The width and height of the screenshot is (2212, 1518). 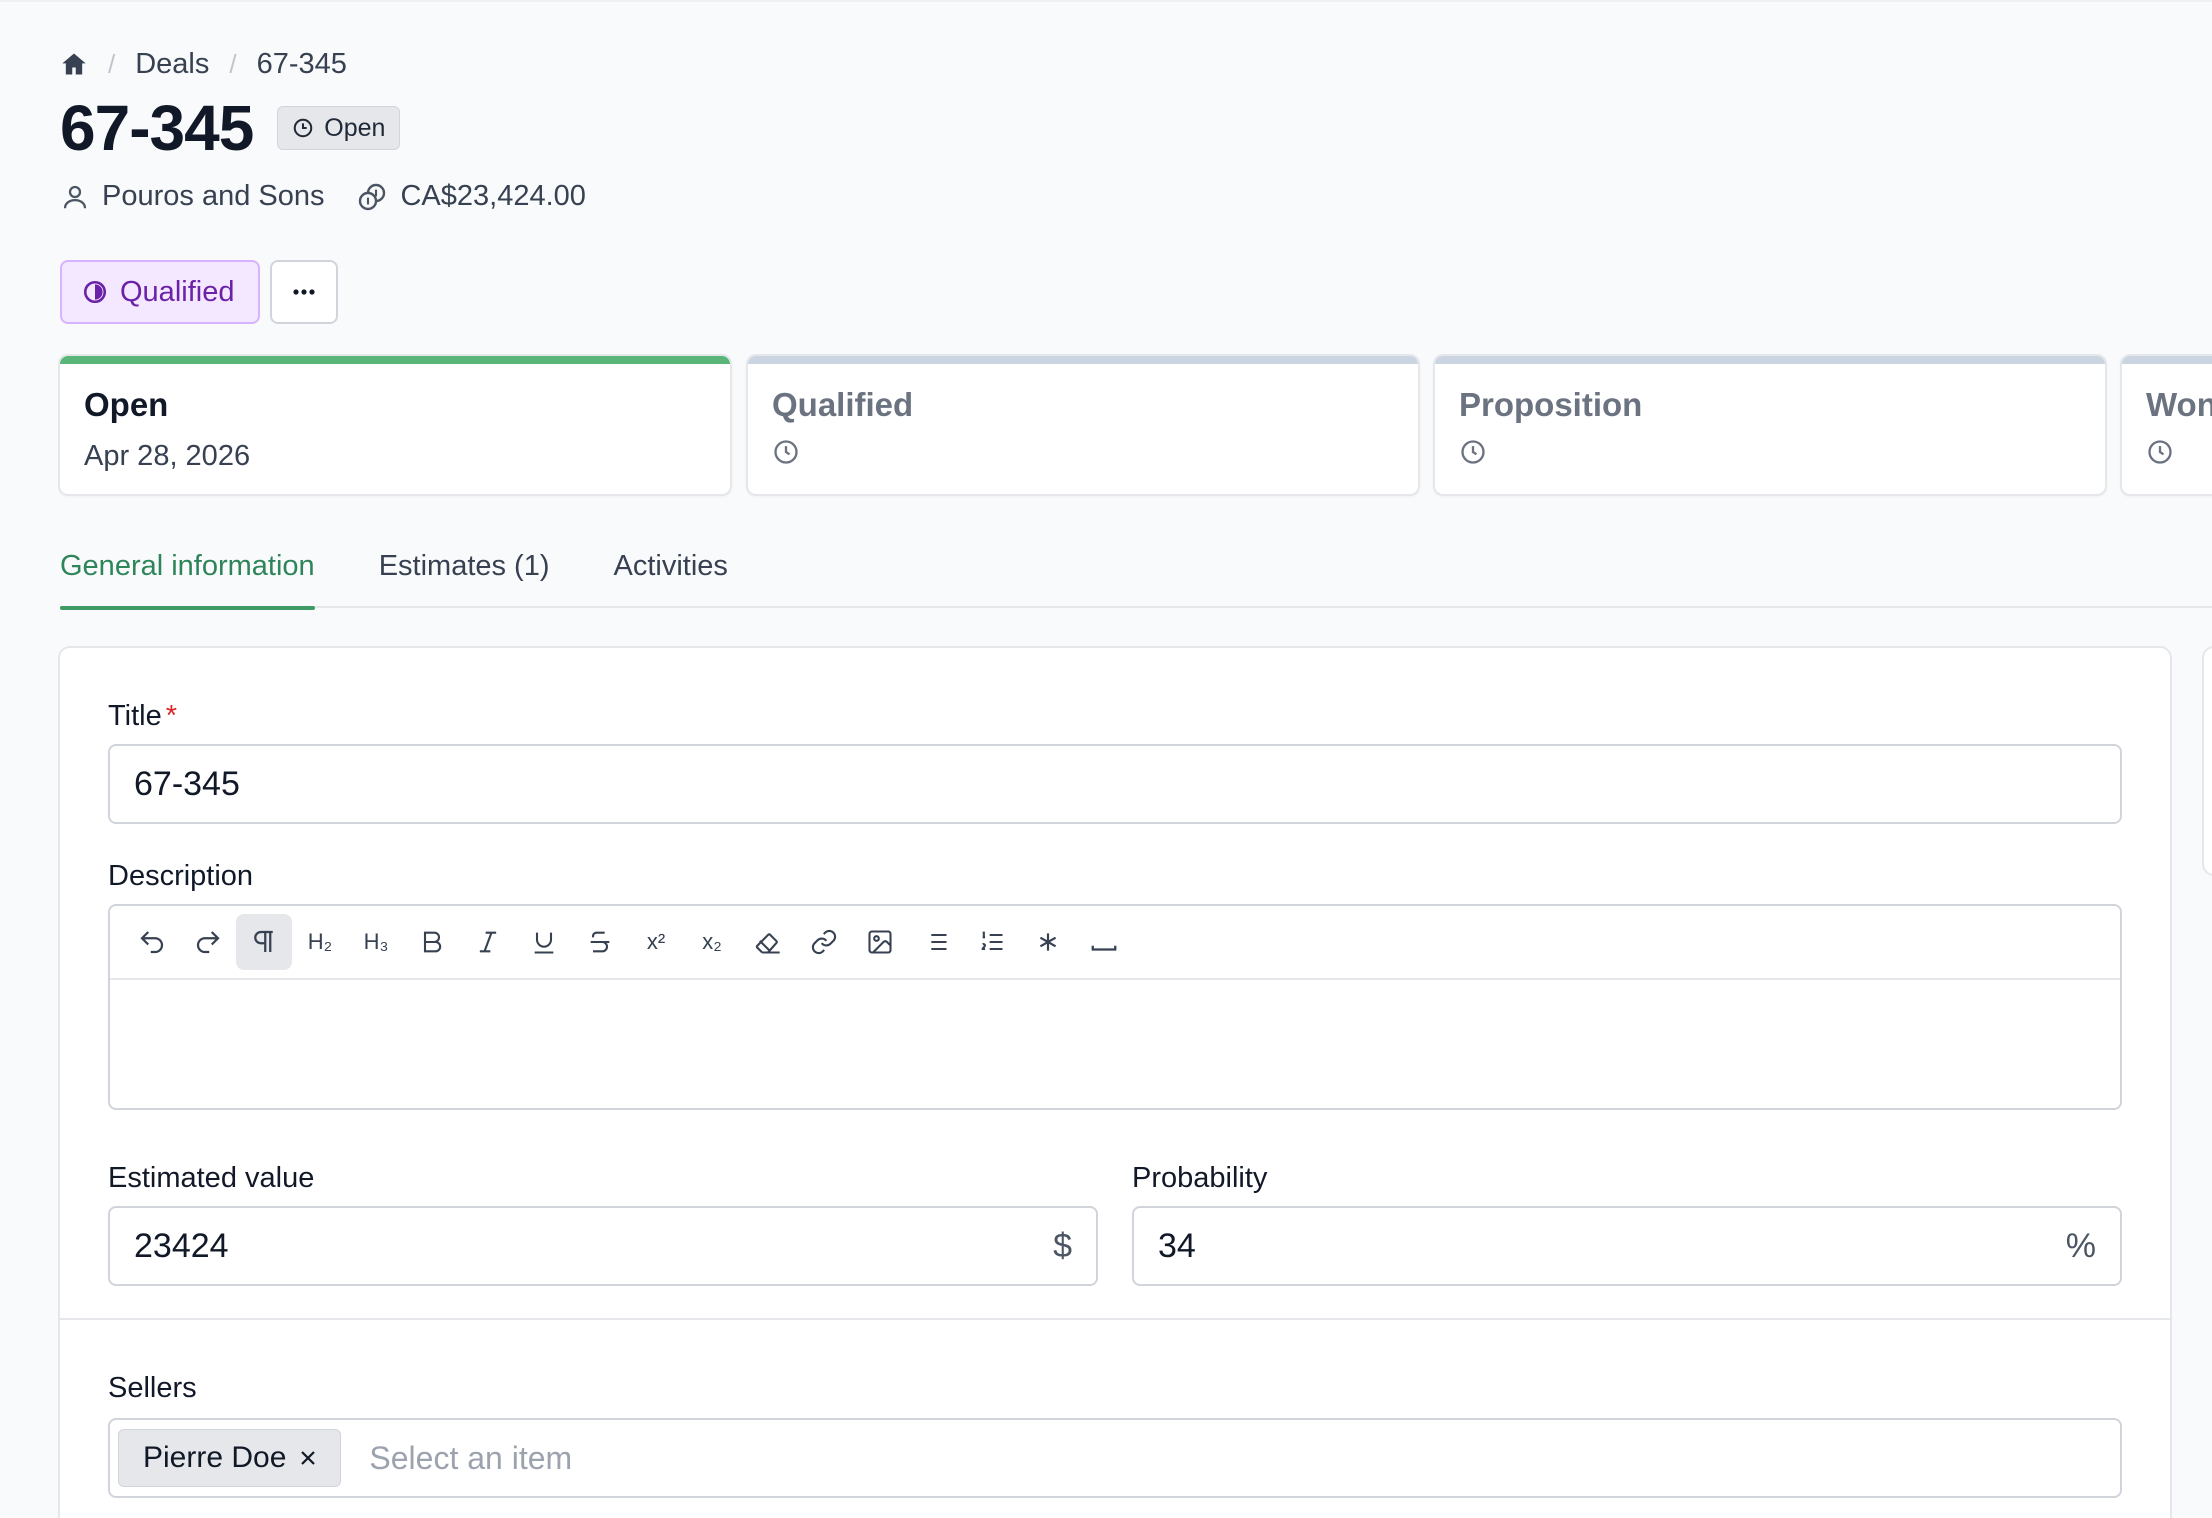 I want to click on description-label: Description, so click(x=181, y=876).